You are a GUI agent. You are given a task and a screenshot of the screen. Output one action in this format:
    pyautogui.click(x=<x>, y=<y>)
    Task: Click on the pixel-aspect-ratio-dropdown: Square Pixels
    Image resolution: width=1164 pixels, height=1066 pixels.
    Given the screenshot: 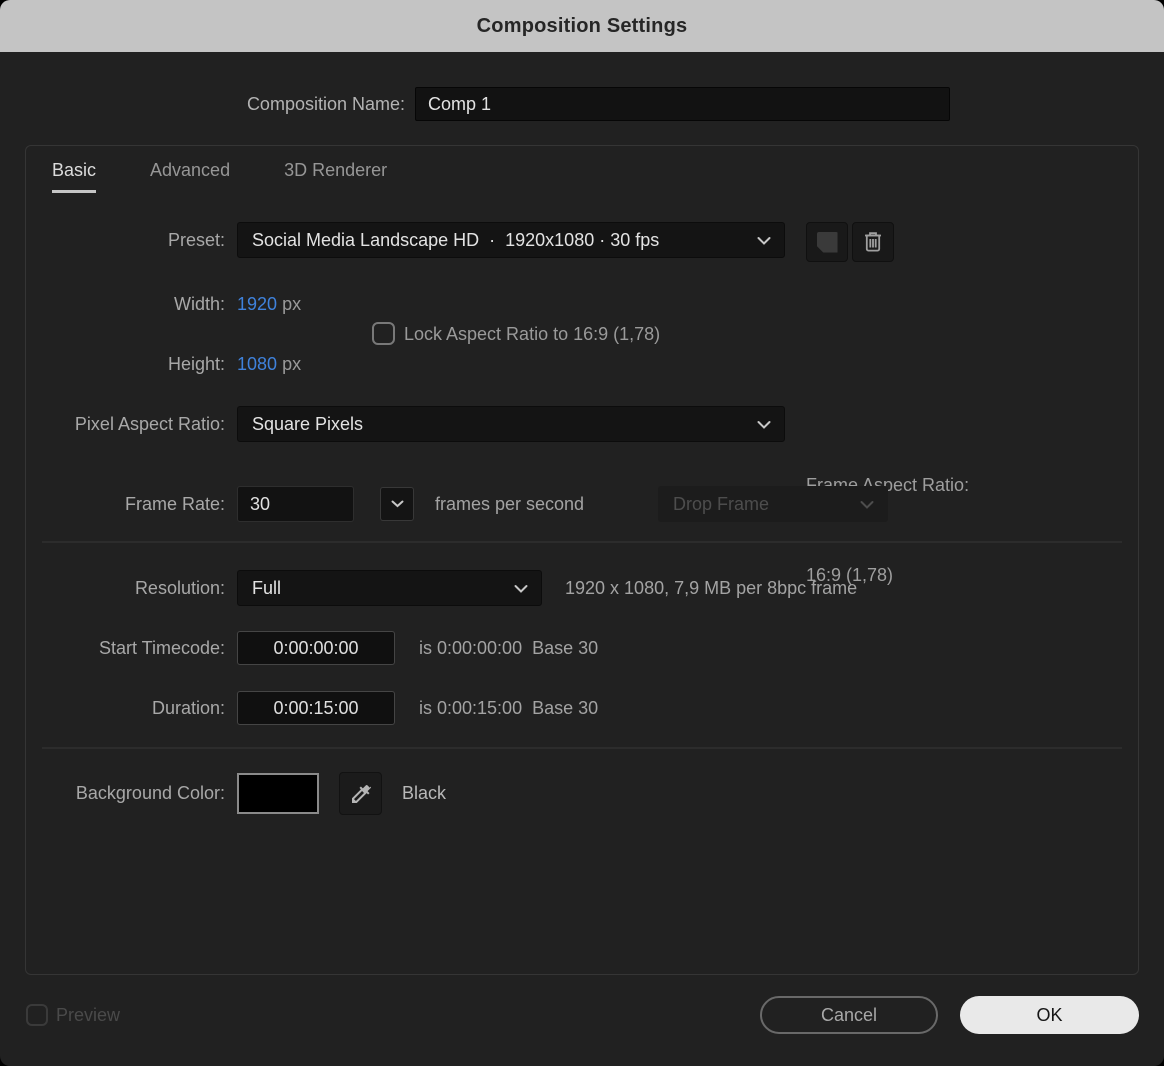 What is the action you would take?
    pyautogui.click(x=511, y=424)
    